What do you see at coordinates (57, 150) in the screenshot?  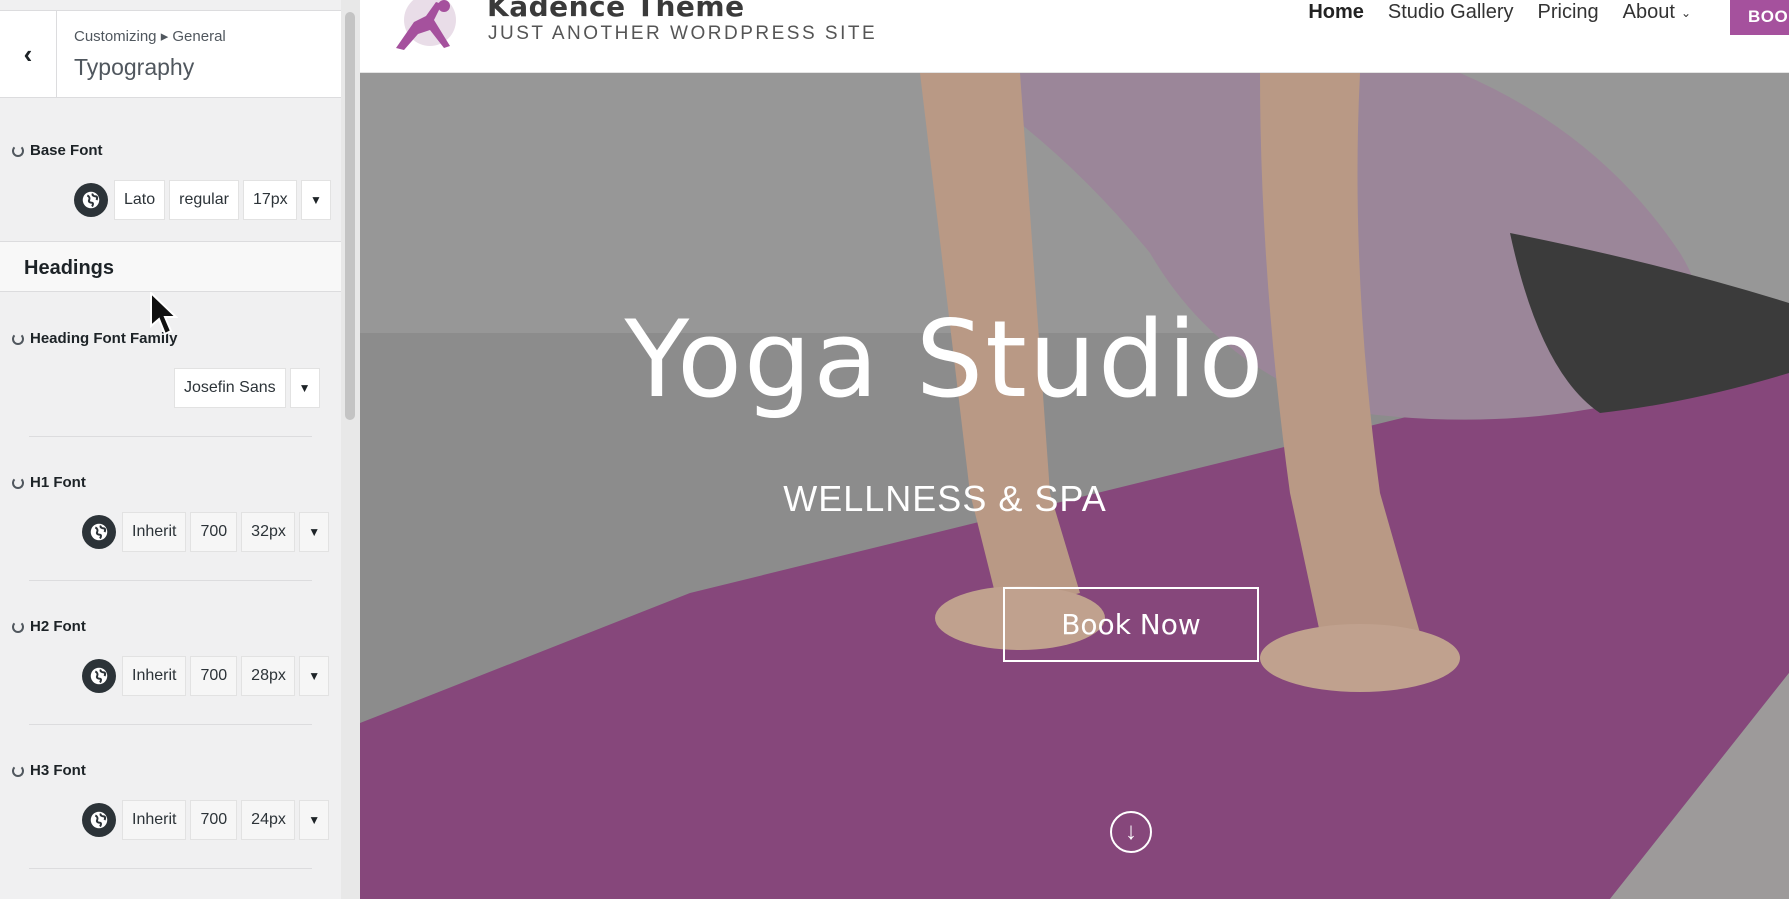 I see `base-font-label: Base Font` at bounding box center [57, 150].